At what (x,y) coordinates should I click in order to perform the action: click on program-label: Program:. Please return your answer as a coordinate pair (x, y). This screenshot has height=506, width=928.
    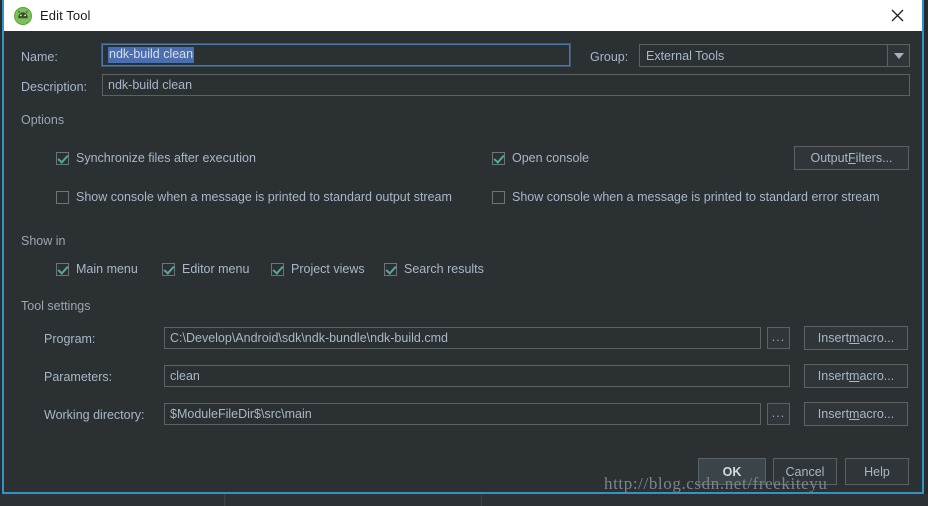
    Looking at the image, I should click on (70, 339).